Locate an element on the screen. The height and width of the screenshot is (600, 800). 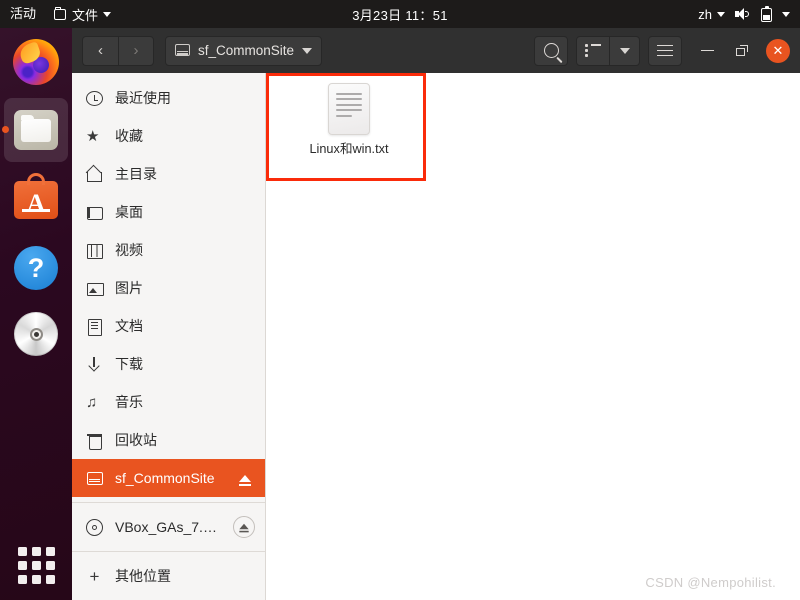
sidebar-item-sf-commonsite: sf_CommonSite is located at coordinates (168, 478).